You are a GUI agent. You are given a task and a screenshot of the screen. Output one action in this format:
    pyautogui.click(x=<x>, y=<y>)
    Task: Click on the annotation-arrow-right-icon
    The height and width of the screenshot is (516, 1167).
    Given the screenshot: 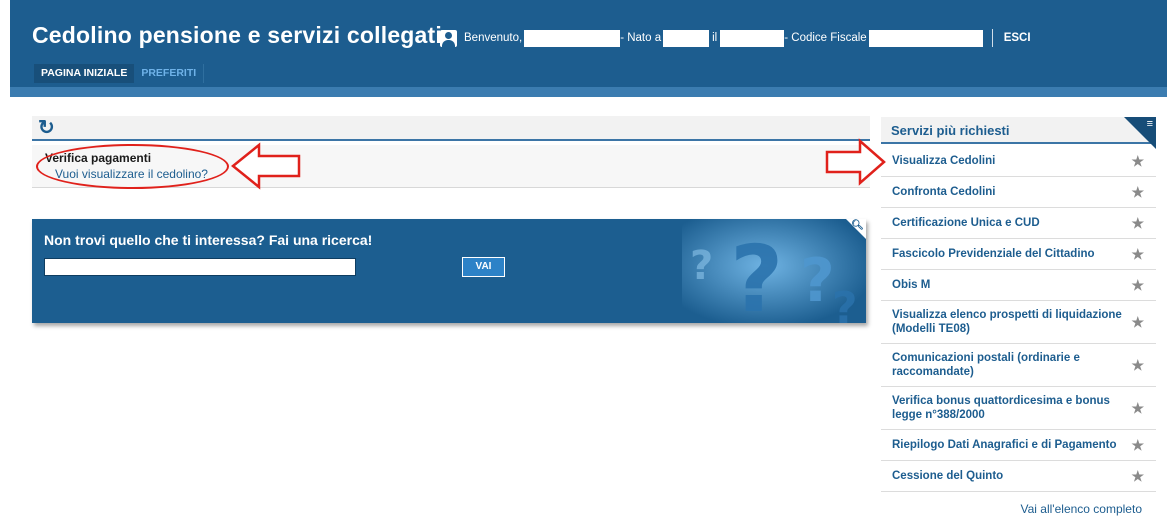 What is the action you would take?
    pyautogui.click(x=855, y=162)
    